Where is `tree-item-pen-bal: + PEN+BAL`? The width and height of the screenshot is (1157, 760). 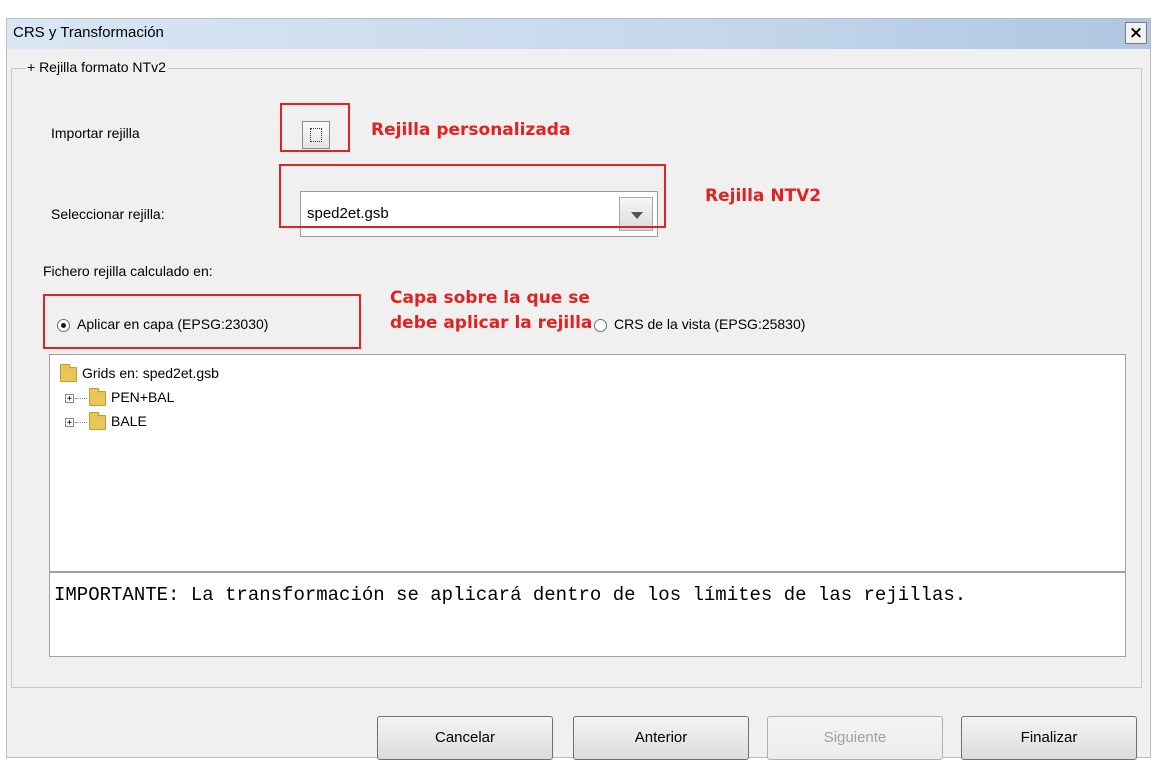 tree-item-pen-bal: + PEN+BAL is located at coordinates (120, 398).